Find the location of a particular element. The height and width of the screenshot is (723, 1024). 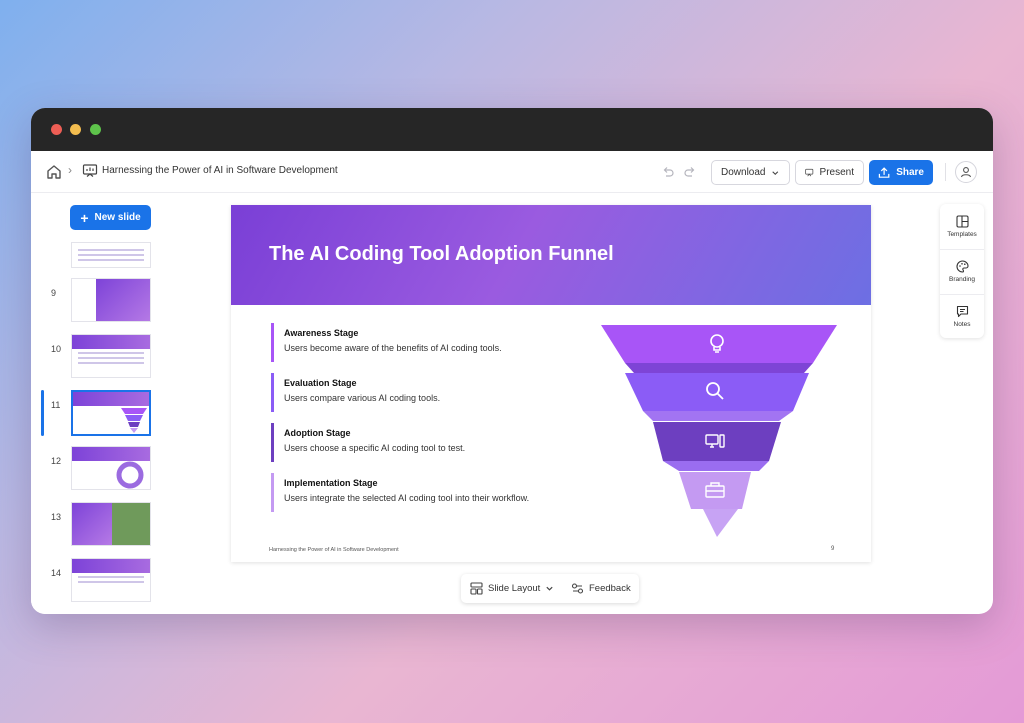

redo-icon is located at coordinates (690, 172).